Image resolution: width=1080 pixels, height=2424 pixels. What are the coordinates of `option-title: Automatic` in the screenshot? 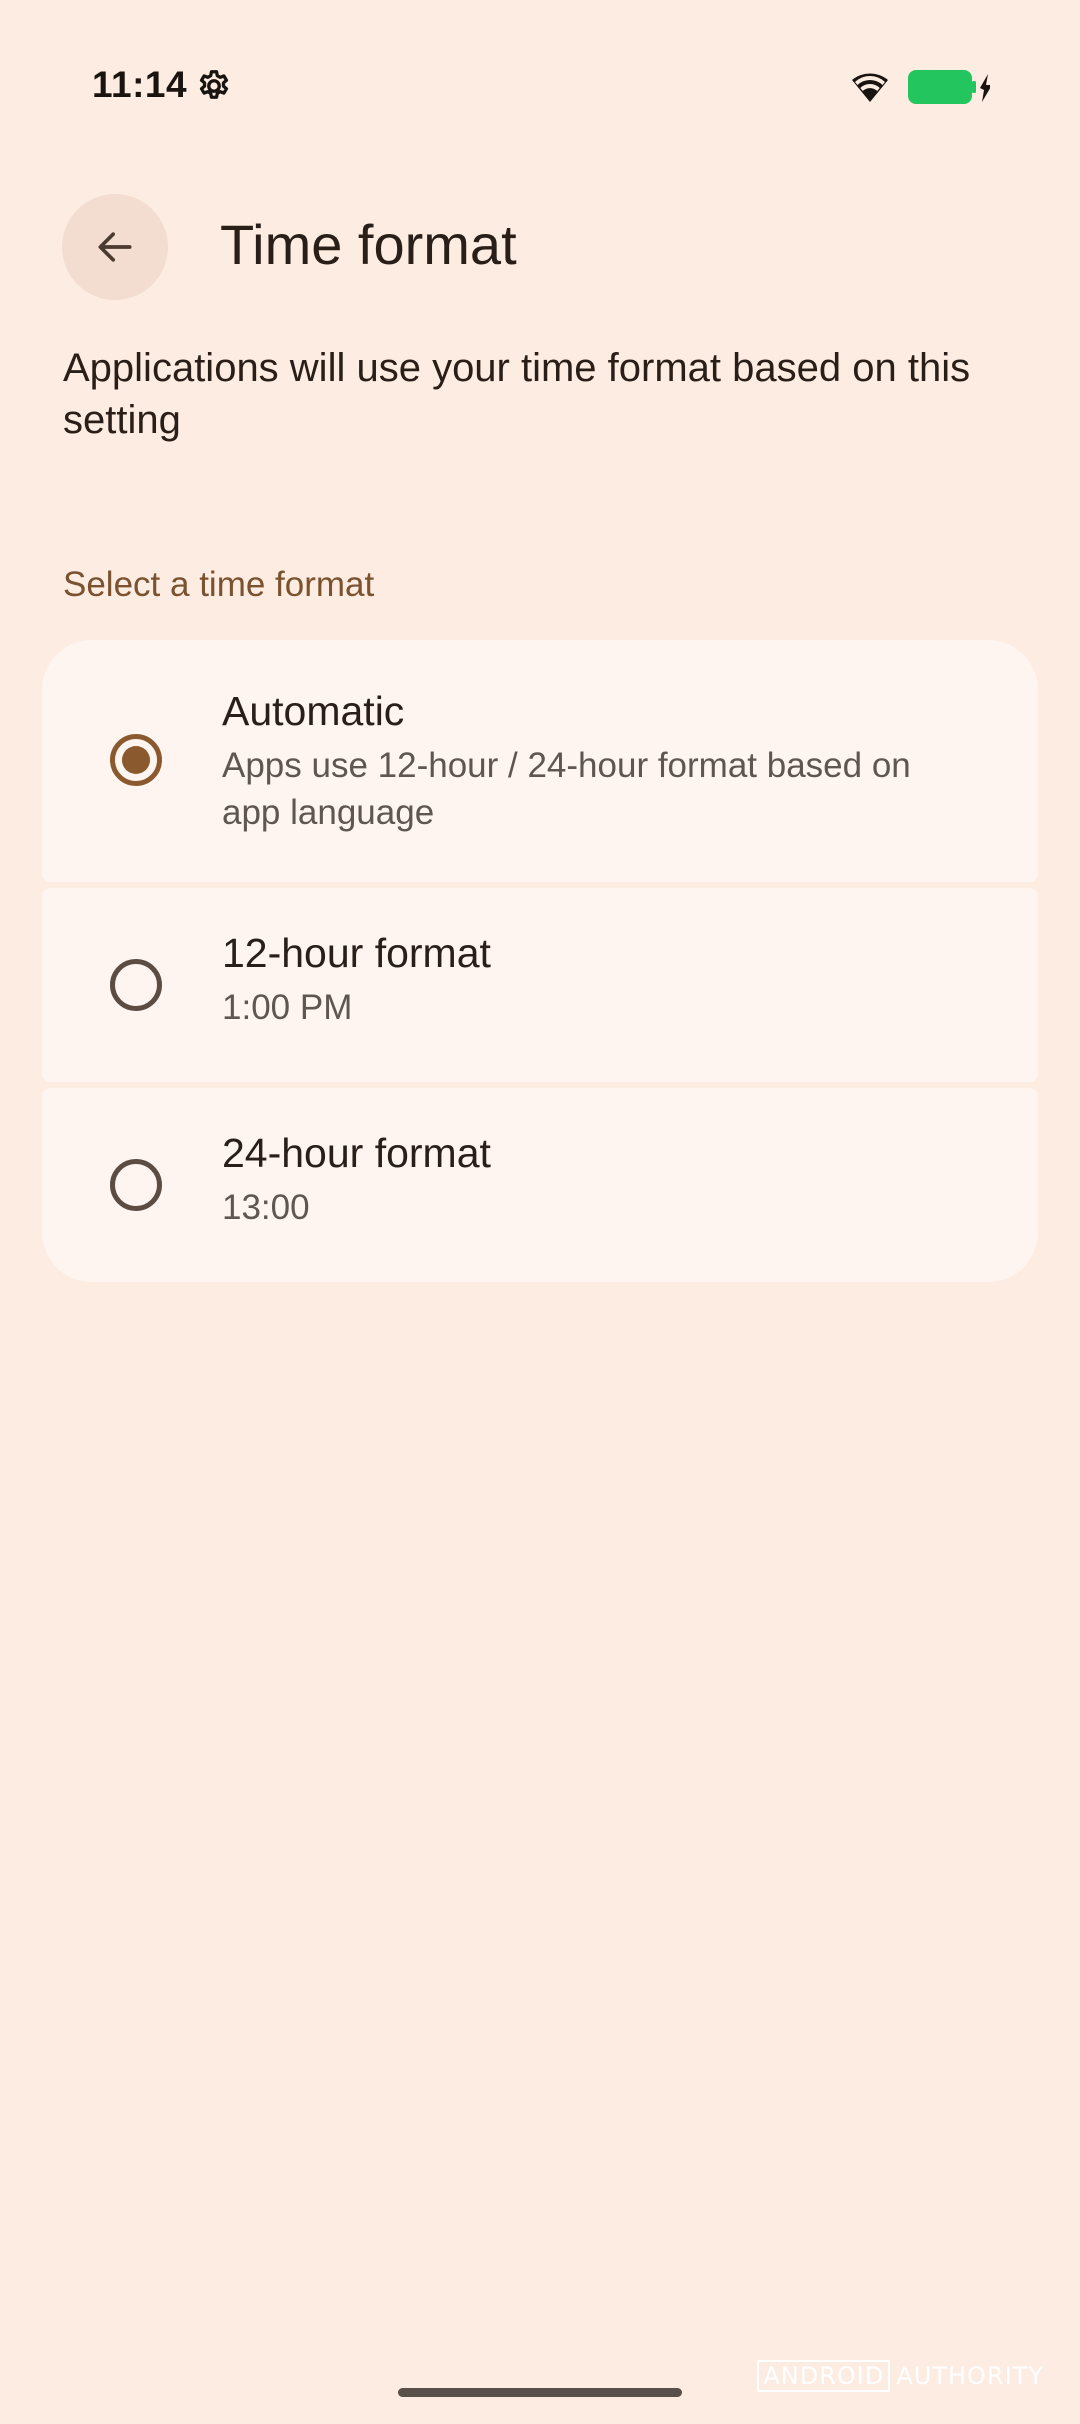 It's located at (313, 711).